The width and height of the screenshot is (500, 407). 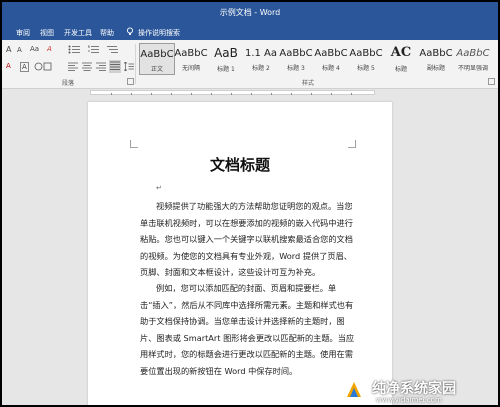 I want to click on styles-dialog-launcher-icon, so click(x=491, y=81).